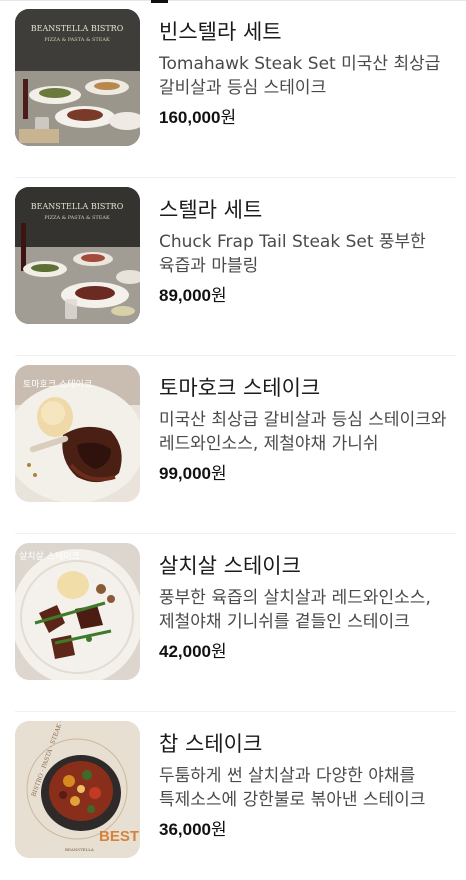  Describe the element at coordinates (185, 295) in the screenshot. I see `price-number: 89,000` at that location.